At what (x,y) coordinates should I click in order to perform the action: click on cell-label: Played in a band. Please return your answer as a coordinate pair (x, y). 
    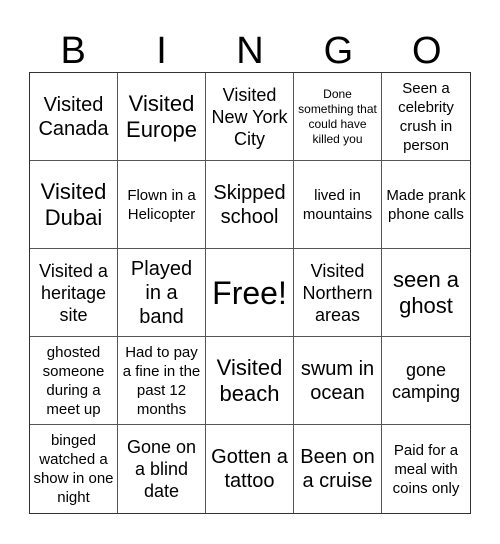
    Looking at the image, I should click on (161, 292).